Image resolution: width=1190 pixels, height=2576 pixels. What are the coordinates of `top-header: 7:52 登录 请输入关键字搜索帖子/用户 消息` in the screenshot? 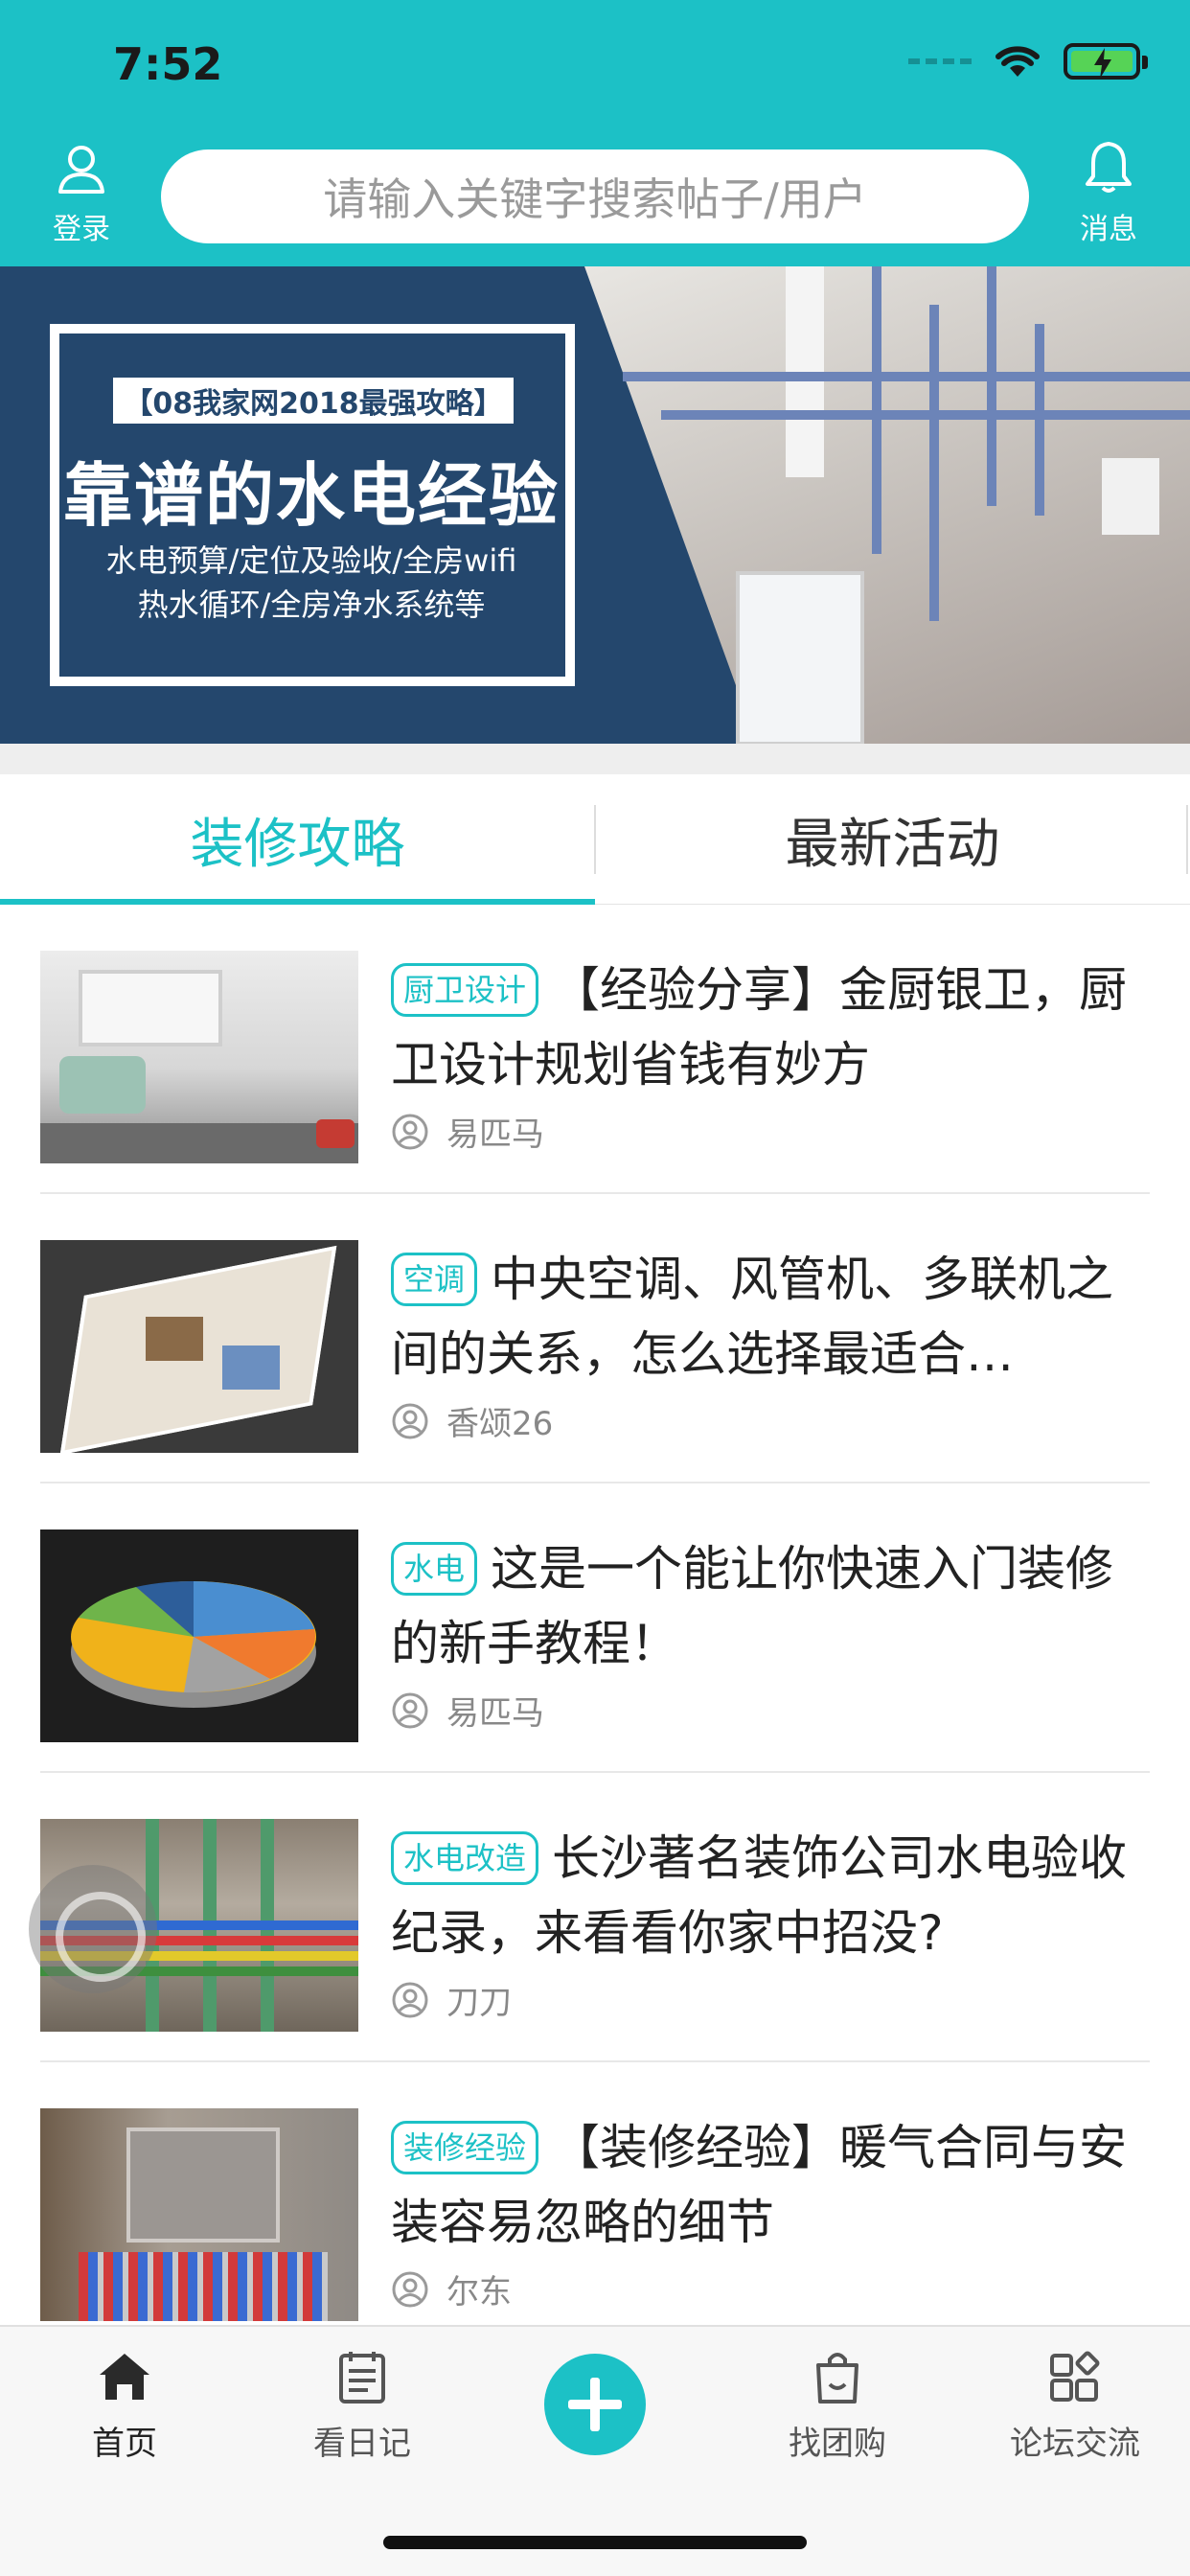 It's located at (595, 133).